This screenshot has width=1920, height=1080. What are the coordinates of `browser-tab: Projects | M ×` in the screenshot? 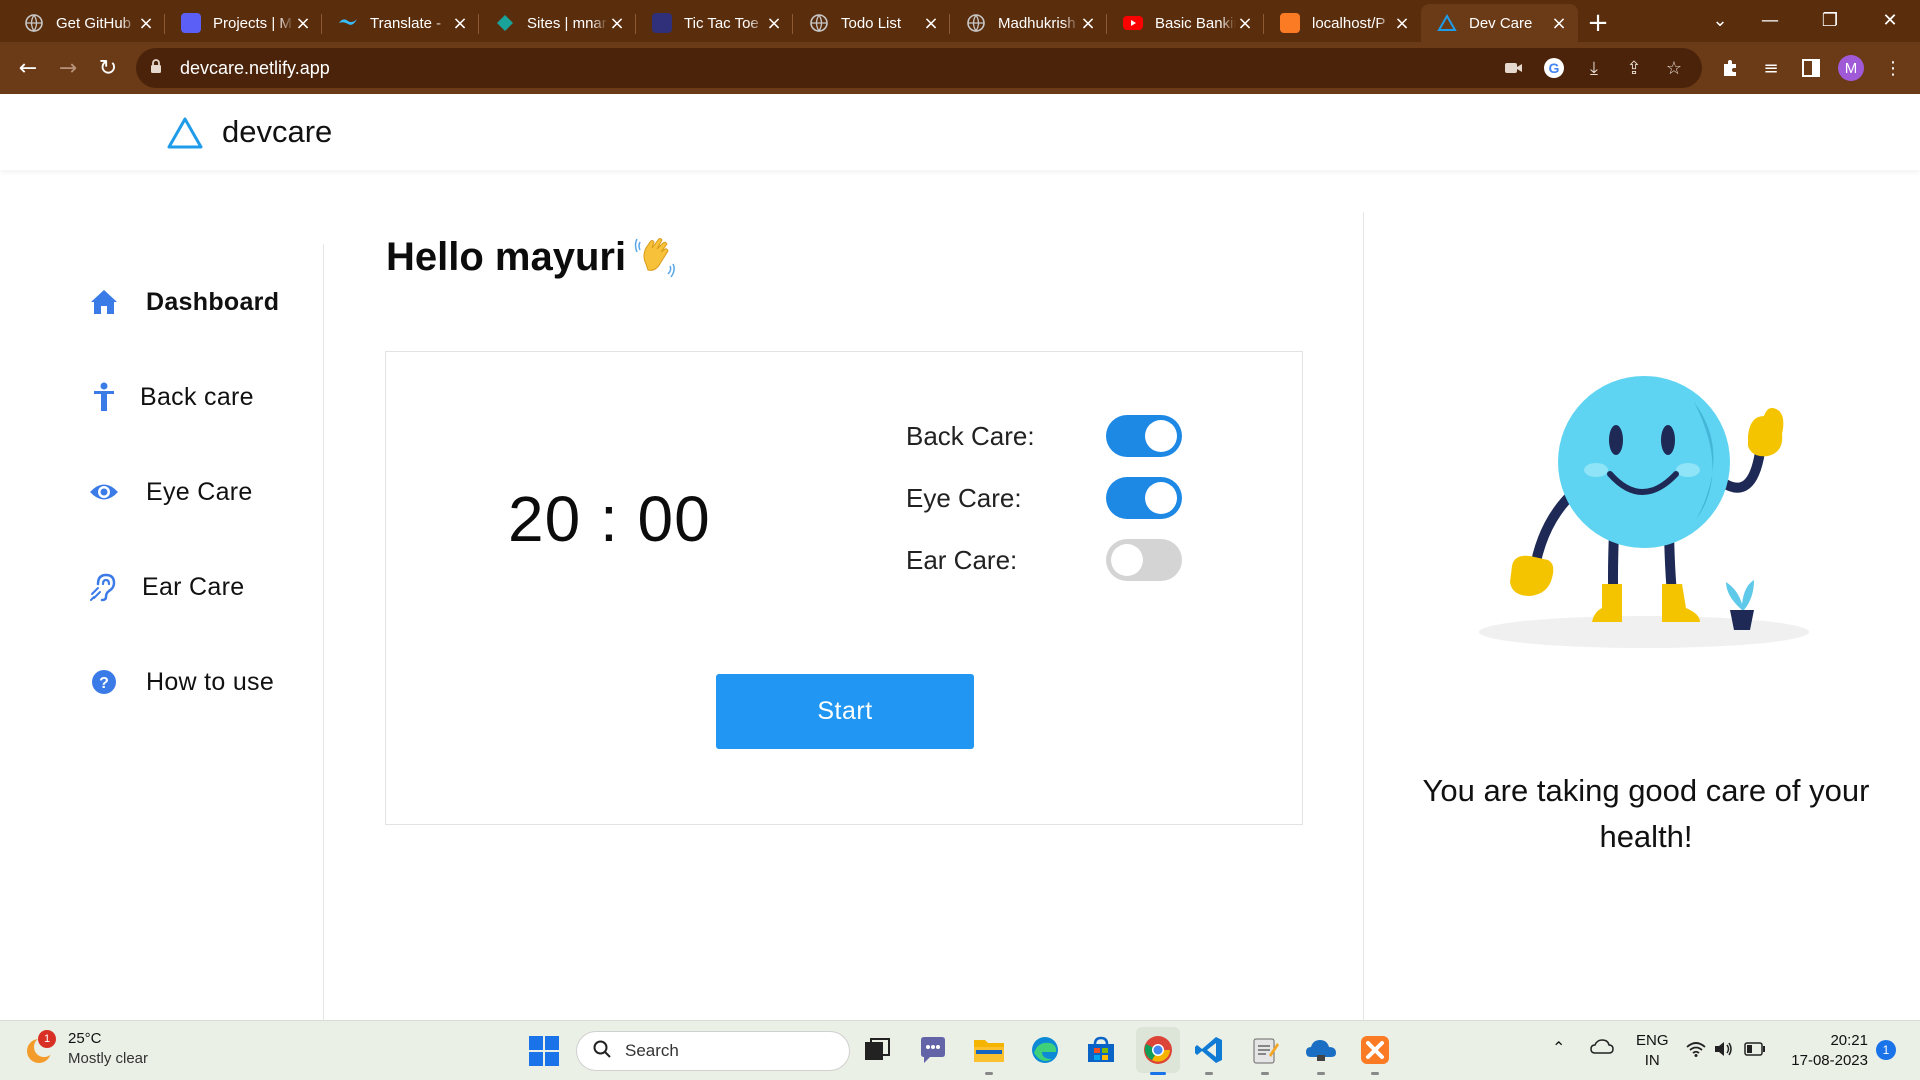 It's located at (243, 23).